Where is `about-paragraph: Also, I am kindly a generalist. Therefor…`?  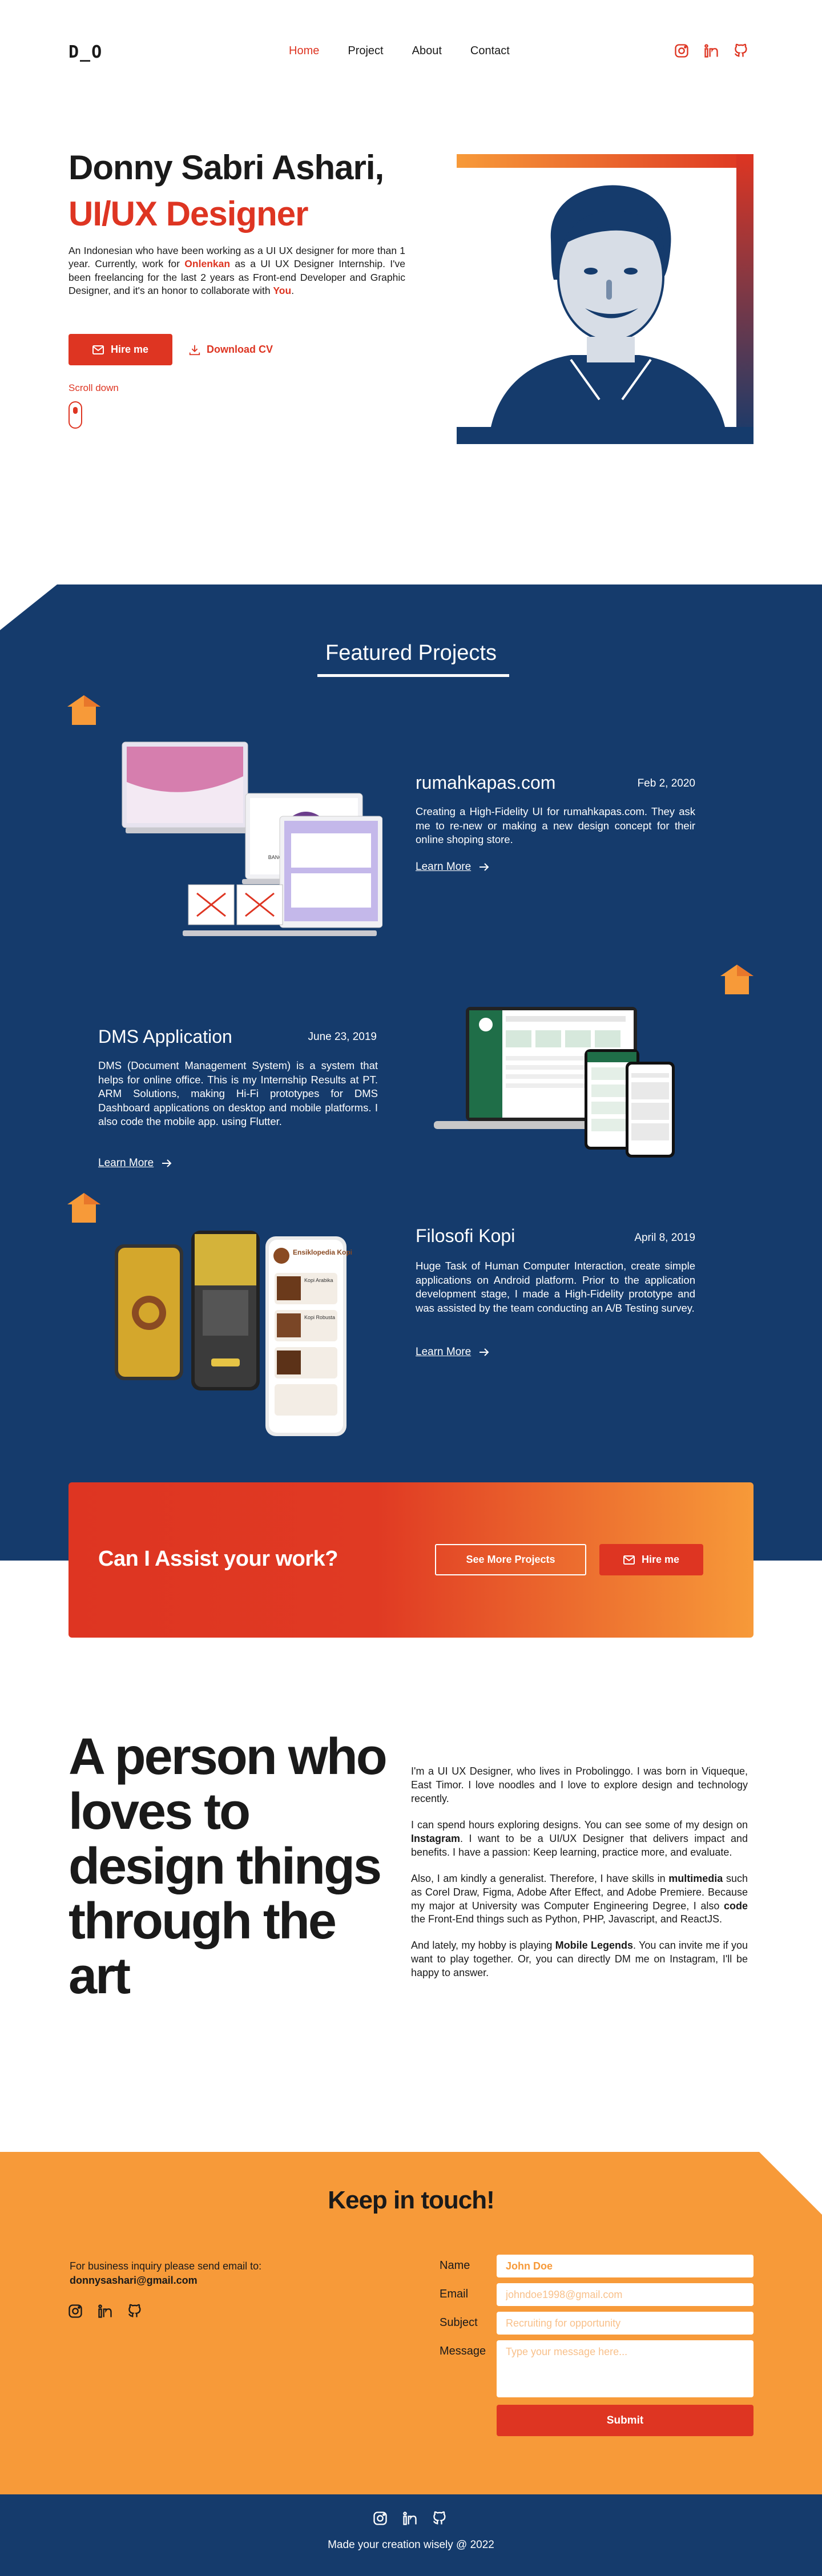
about-paragraph: Also, I am kindly a generalist. Therefor… is located at coordinates (579, 1900).